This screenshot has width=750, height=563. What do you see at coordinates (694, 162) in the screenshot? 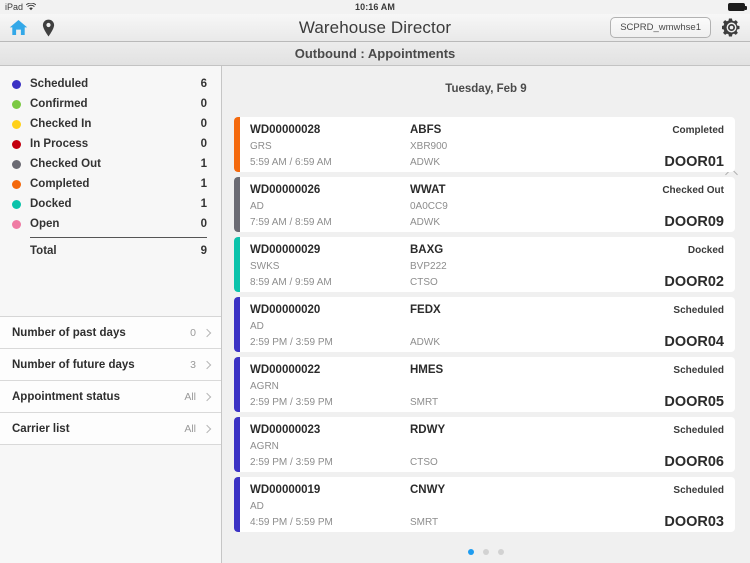
I see `door-assignment: DOOR01` at bounding box center [694, 162].